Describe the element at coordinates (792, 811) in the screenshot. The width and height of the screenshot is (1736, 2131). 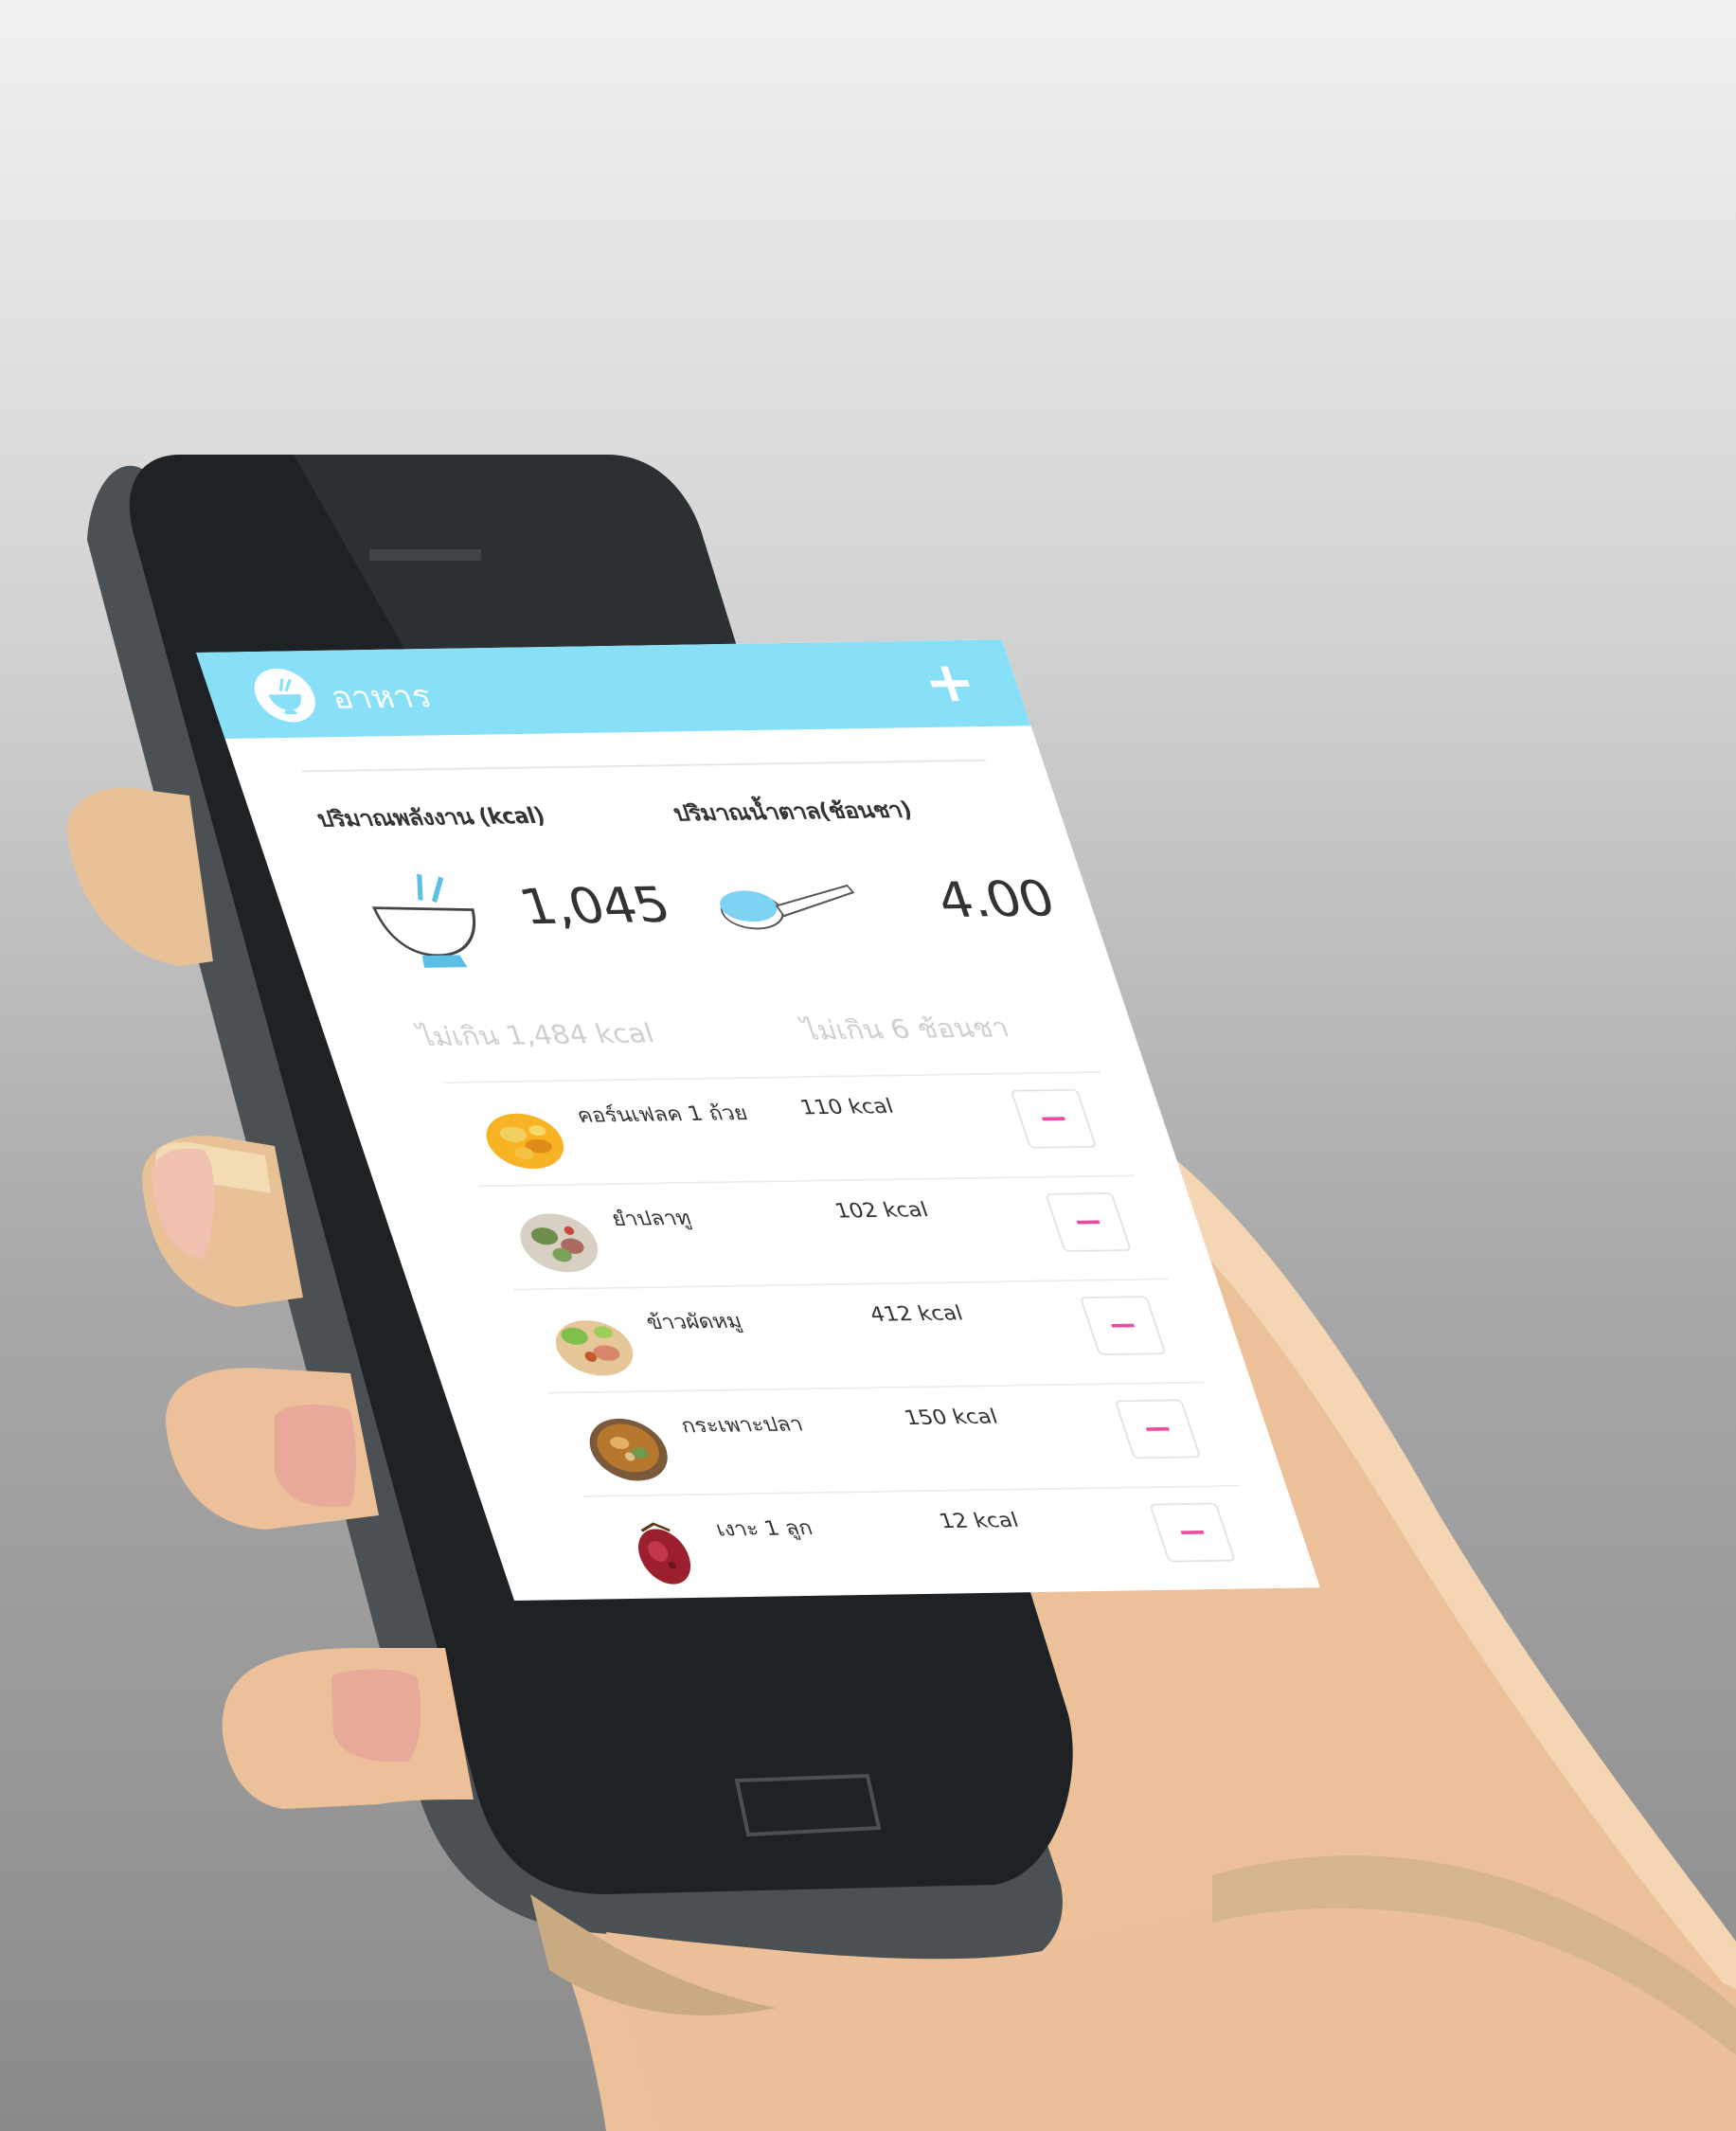
I see `sugar-label: ปริมาณน้ำตาล(ช้อนชา)` at that location.